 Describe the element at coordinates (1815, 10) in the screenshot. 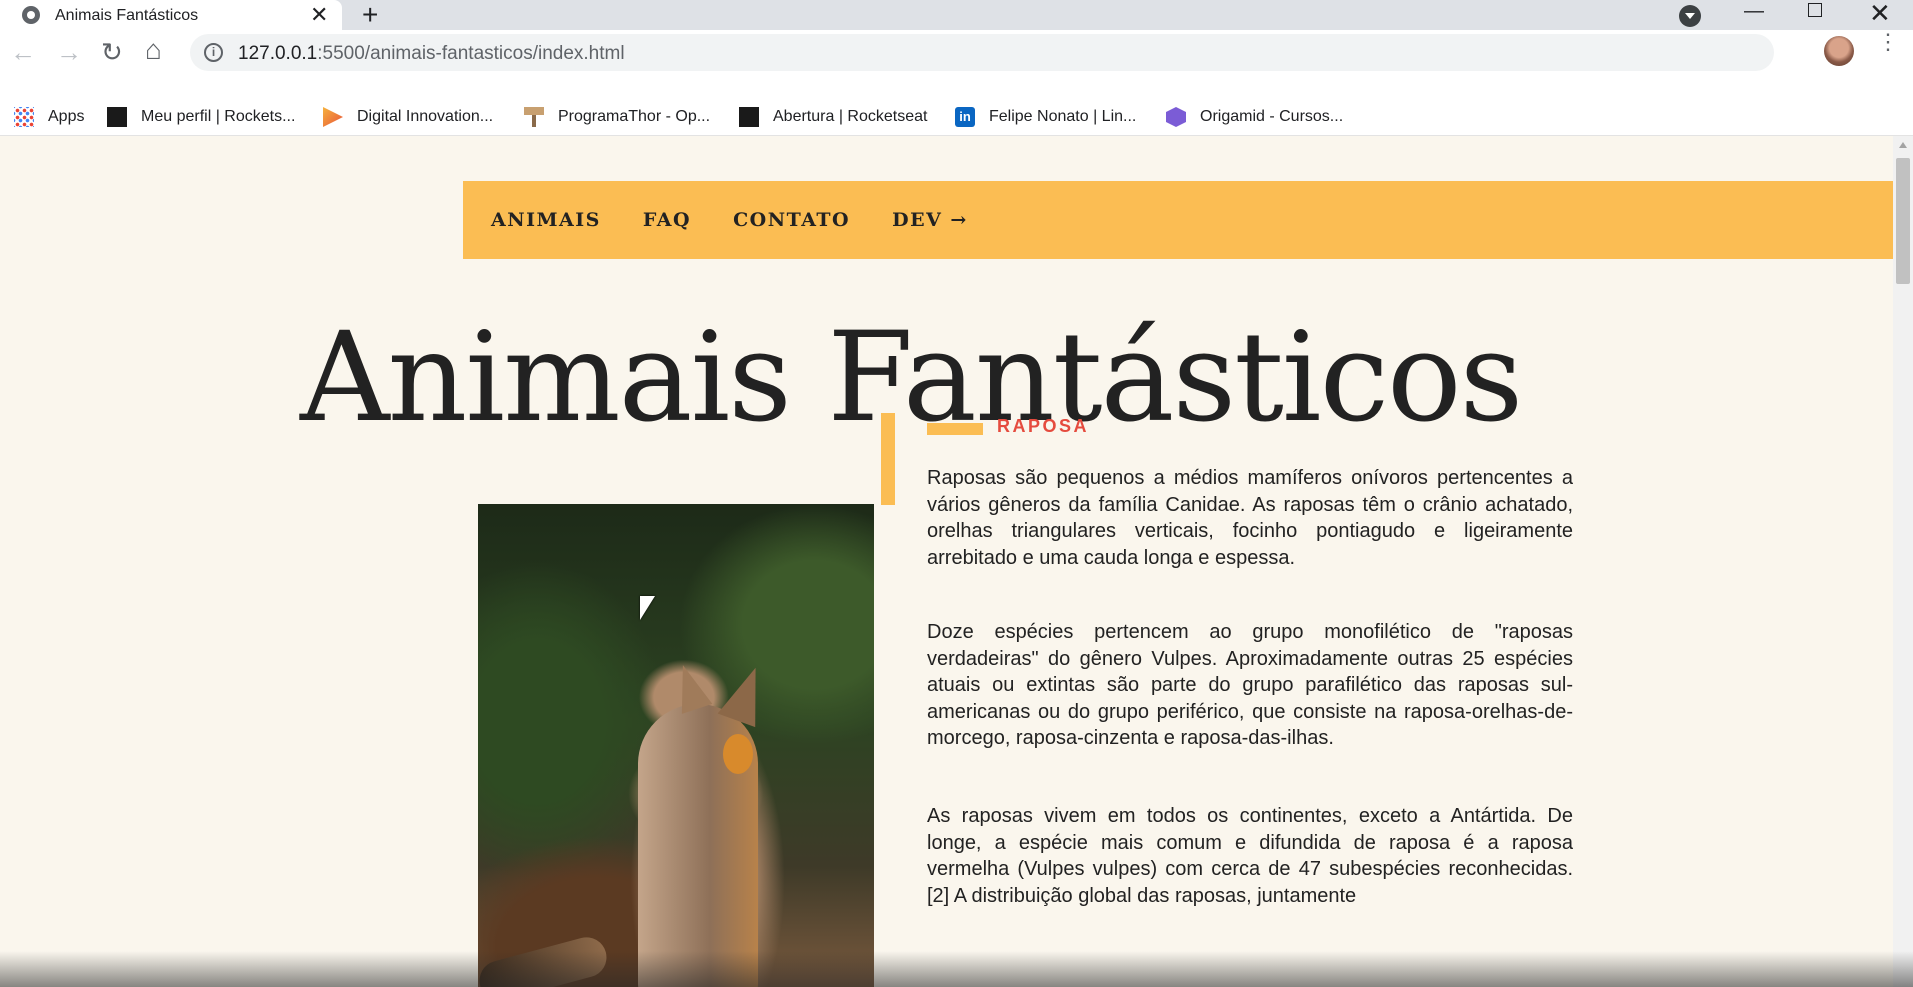

I see `restore-button` at that location.